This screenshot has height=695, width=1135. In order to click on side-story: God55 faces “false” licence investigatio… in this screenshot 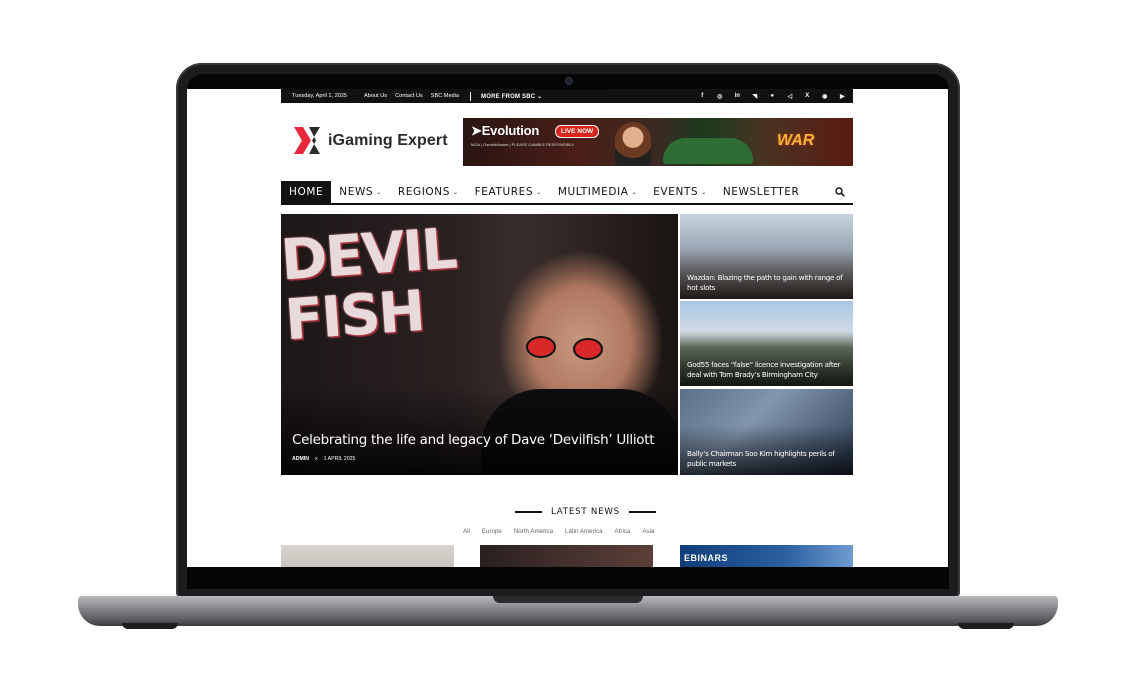, I will do `click(766, 343)`.